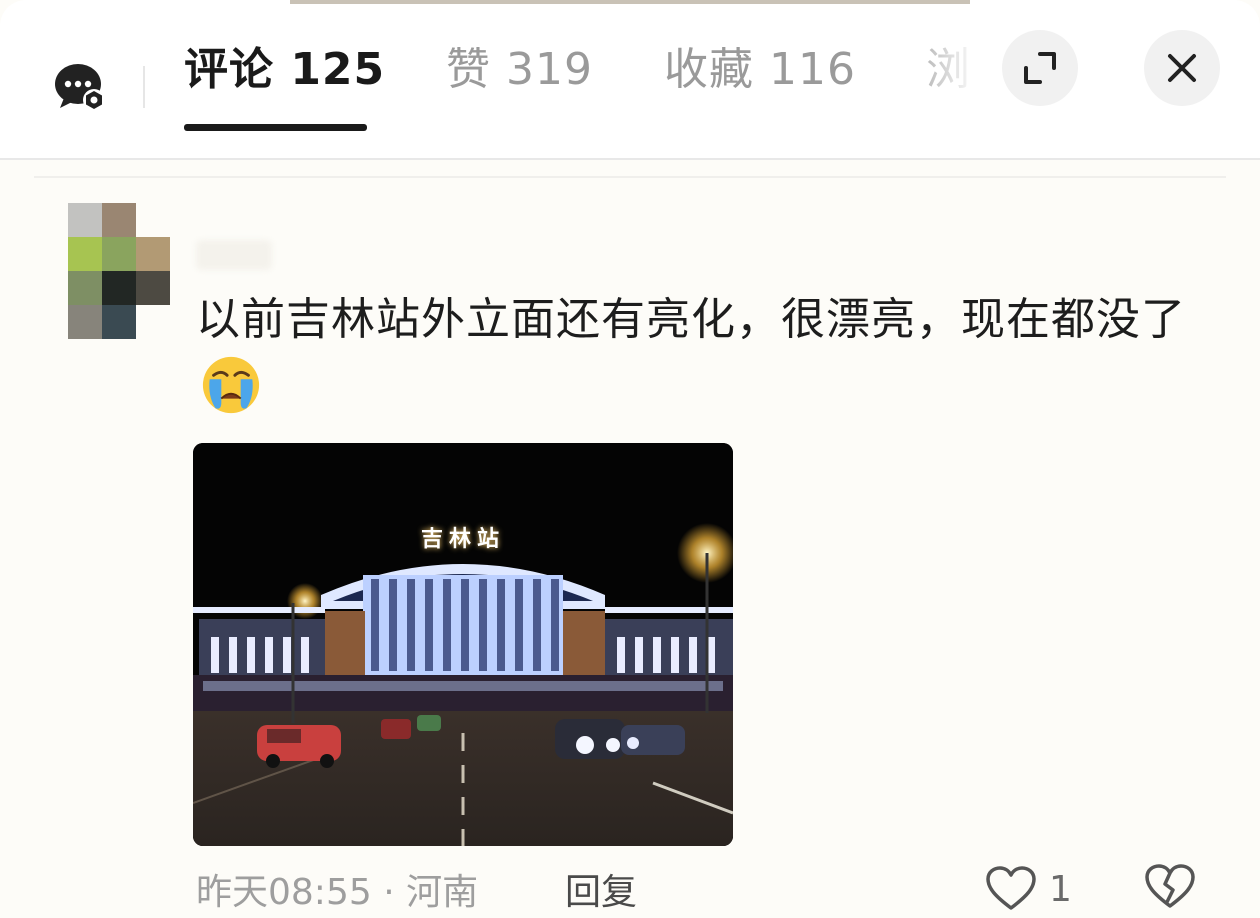 This screenshot has width=1260, height=918. What do you see at coordinates (82, 88) in the screenshot?
I see `chat-settings-icon` at bounding box center [82, 88].